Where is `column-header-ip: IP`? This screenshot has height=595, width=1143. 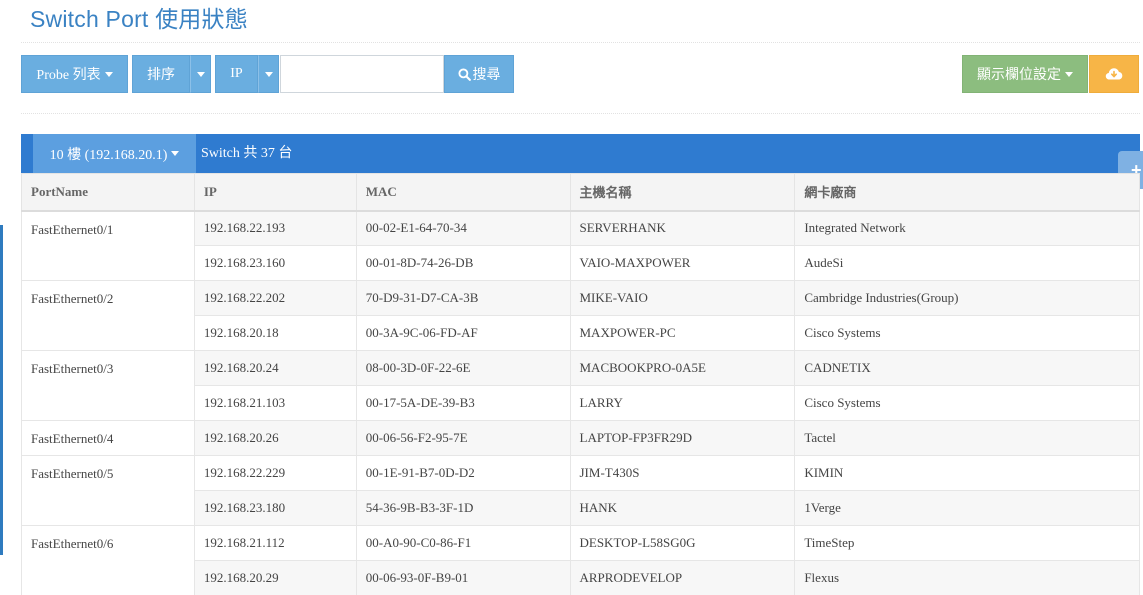 column-header-ip: IP is located at coordinates (275, 192).